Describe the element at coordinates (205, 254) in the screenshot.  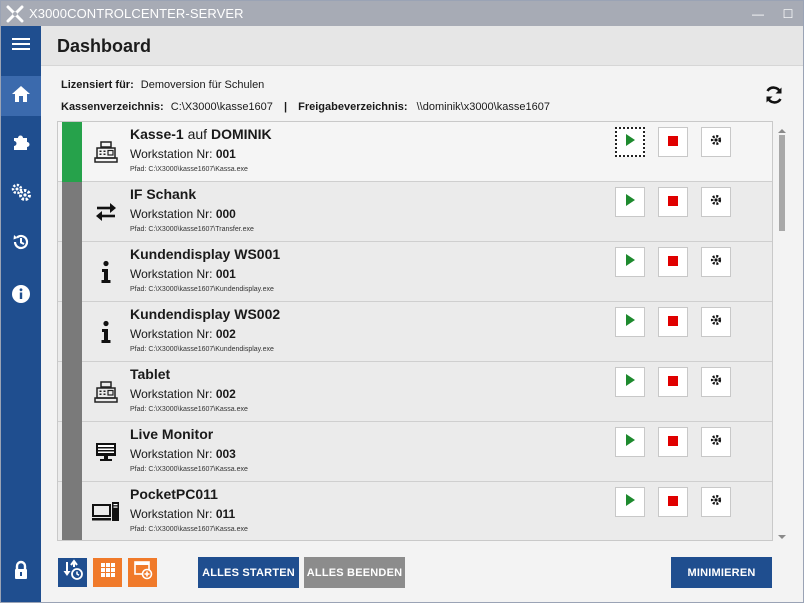
I see `workstation-name: Kundendisplay WS001` at that location.